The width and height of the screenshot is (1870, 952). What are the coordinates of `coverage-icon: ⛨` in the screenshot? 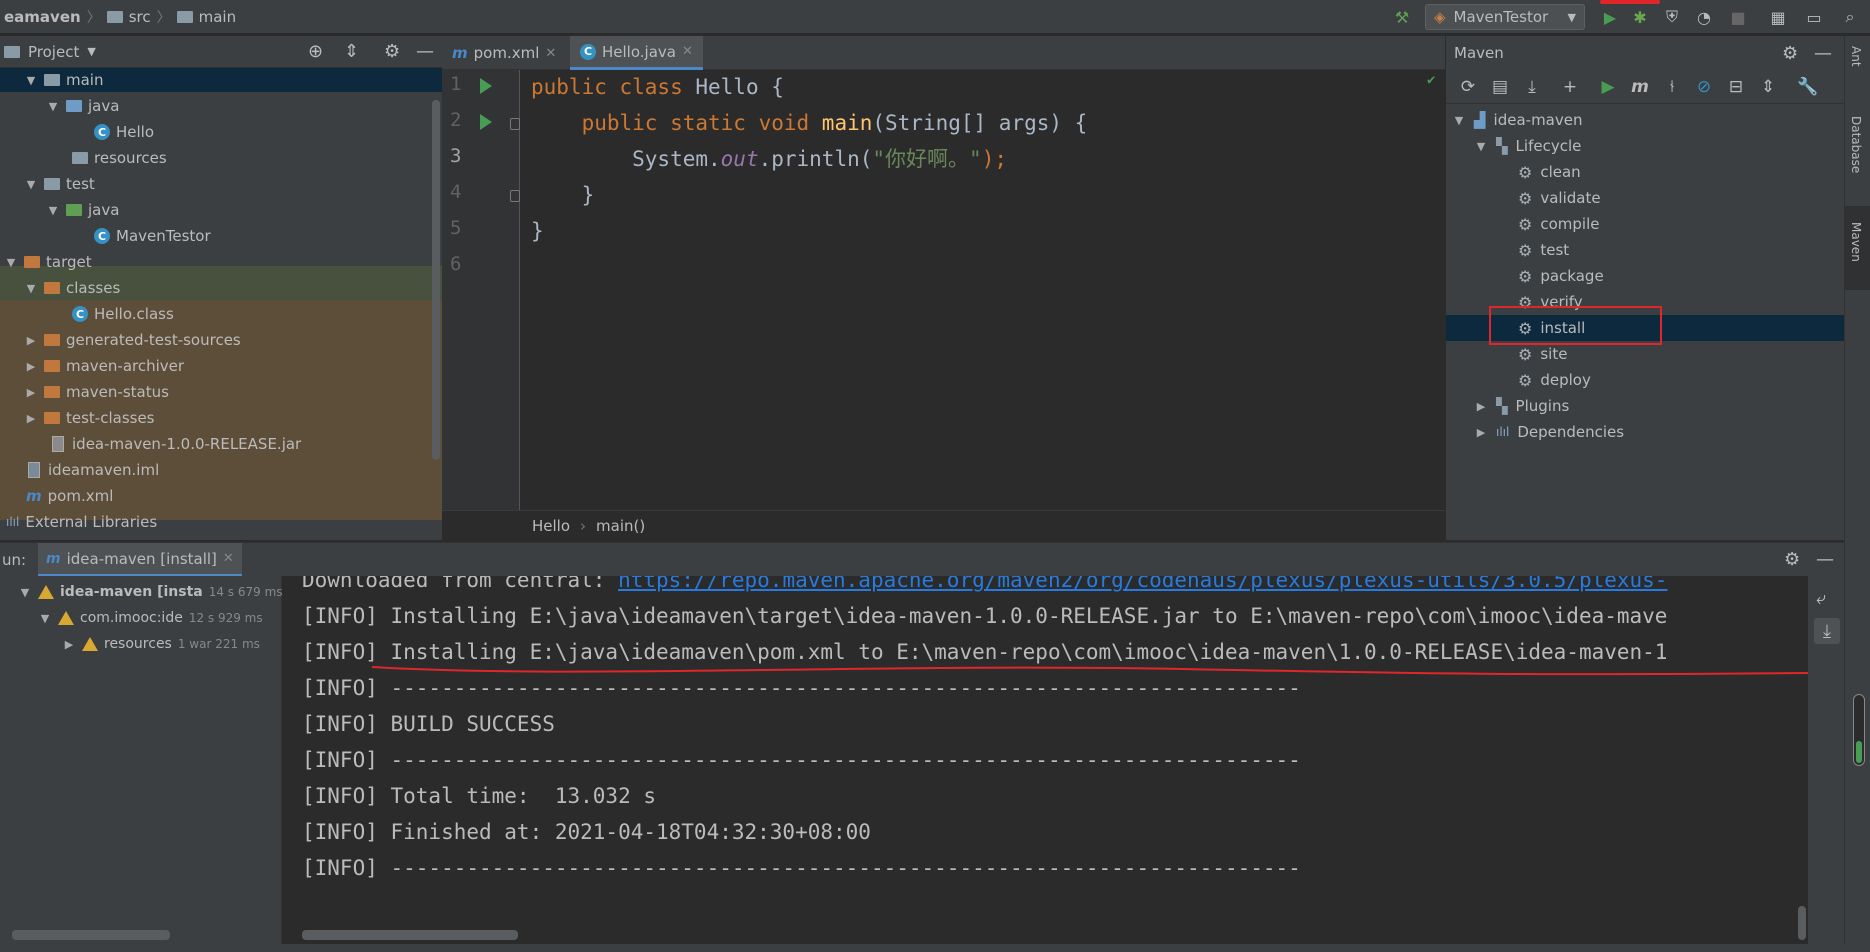 It's located at (1672, 17).